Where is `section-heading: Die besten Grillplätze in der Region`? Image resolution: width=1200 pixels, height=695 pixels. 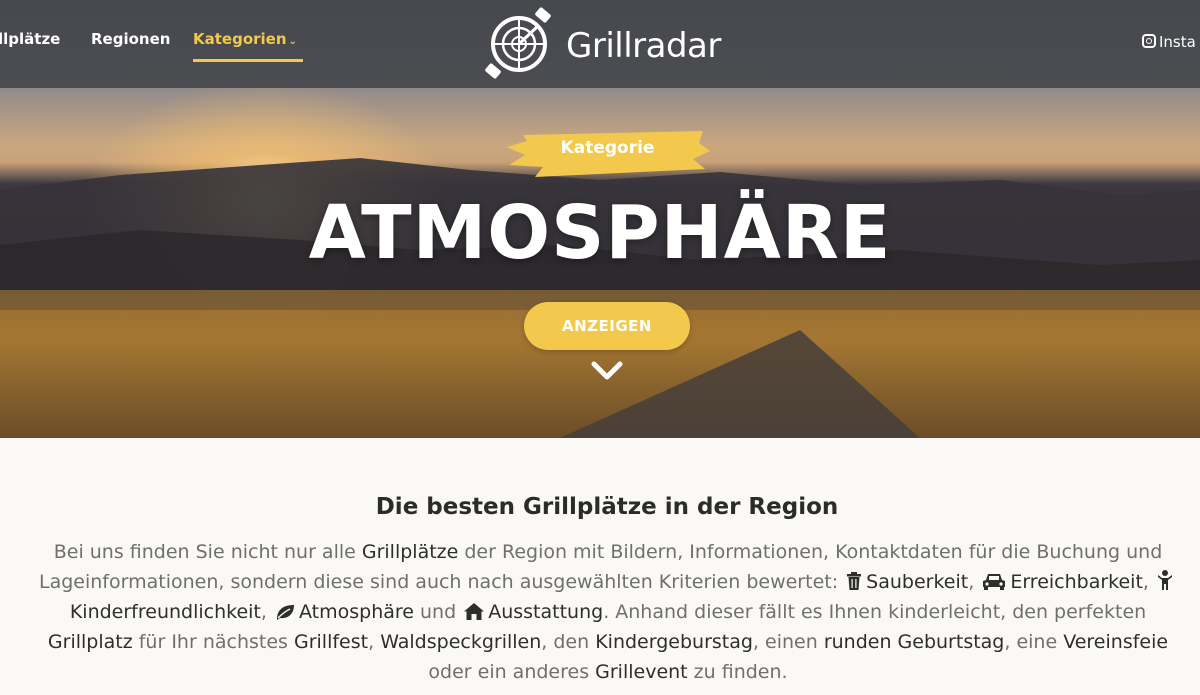
section-heading: Die besten Grillplätze in der Region is located at coordinates (607, 507).